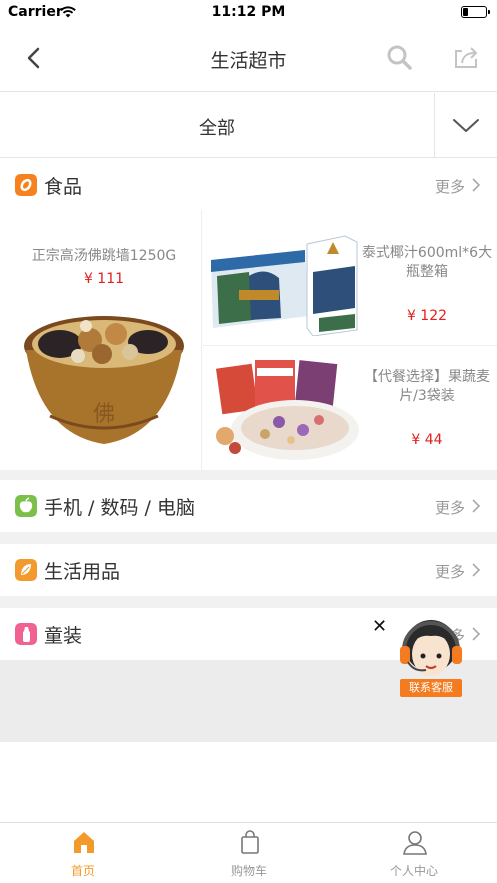 Image resolution: width=497 pixels, height=883 pixels. I want to click on product-price: ¥ 122, so click(427, 316).